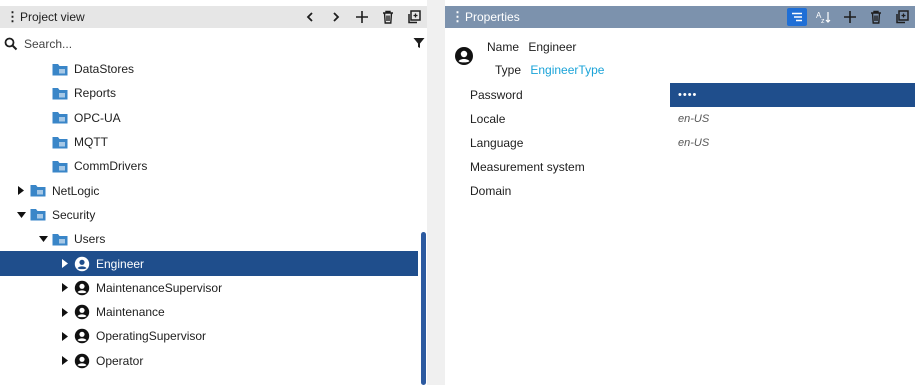  Describe the element at coordinates (209, 166) in the screenshot. I see `tree-item-commdrivers: CommDrivers` at that location.